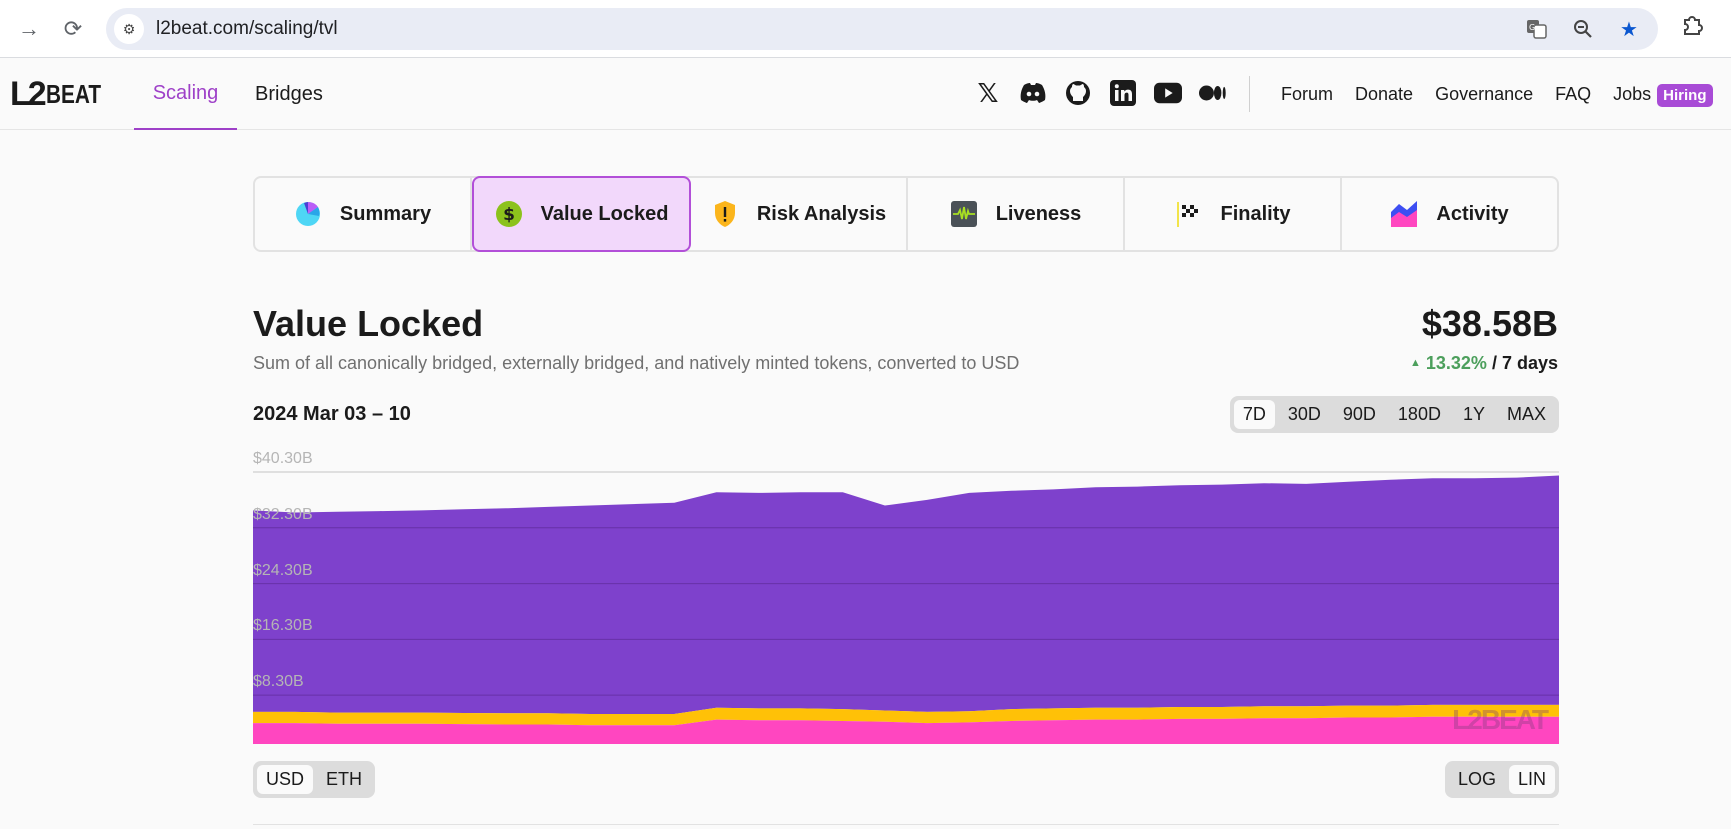 This screenshot has height=829, width=1731. What do you see at coordinates (1168, 93) in the screenshot?
I see `youtube-icon` at bounding box center [1168, 93].